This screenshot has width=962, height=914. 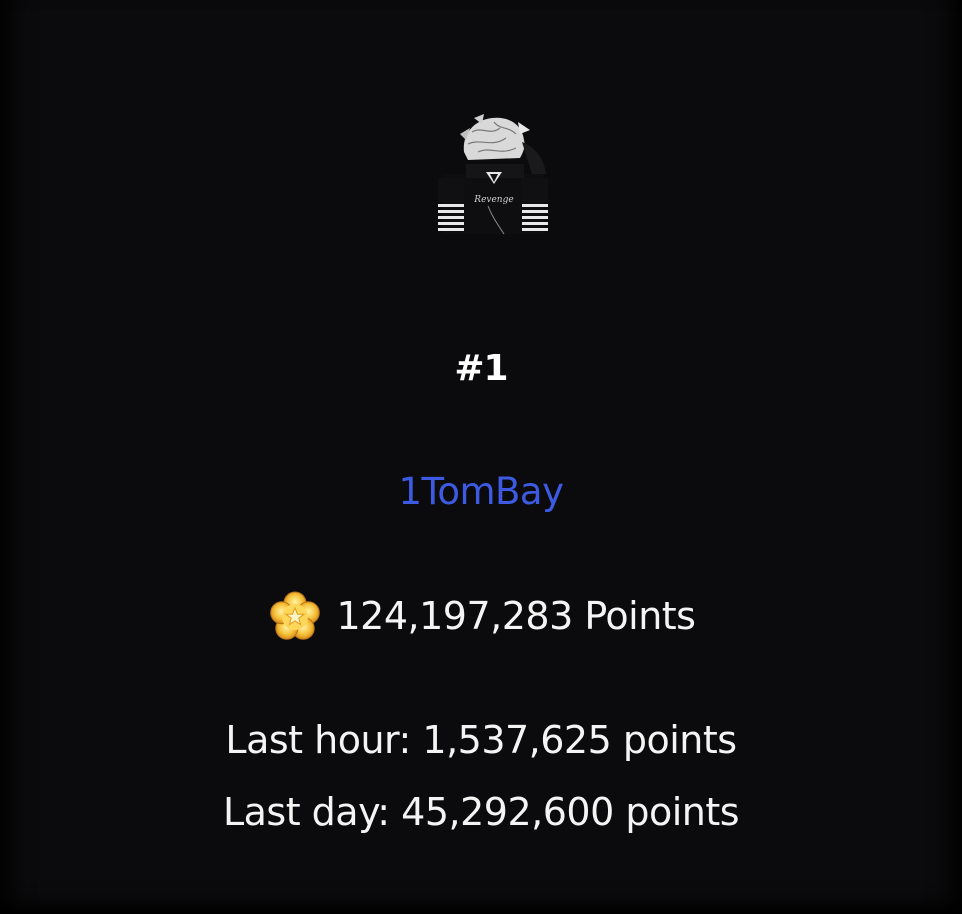 What do you see at coordinates (516, 616) in the screenshot?
I see `total-points: 124,197,283 Points` at bounding box center [516, 616].